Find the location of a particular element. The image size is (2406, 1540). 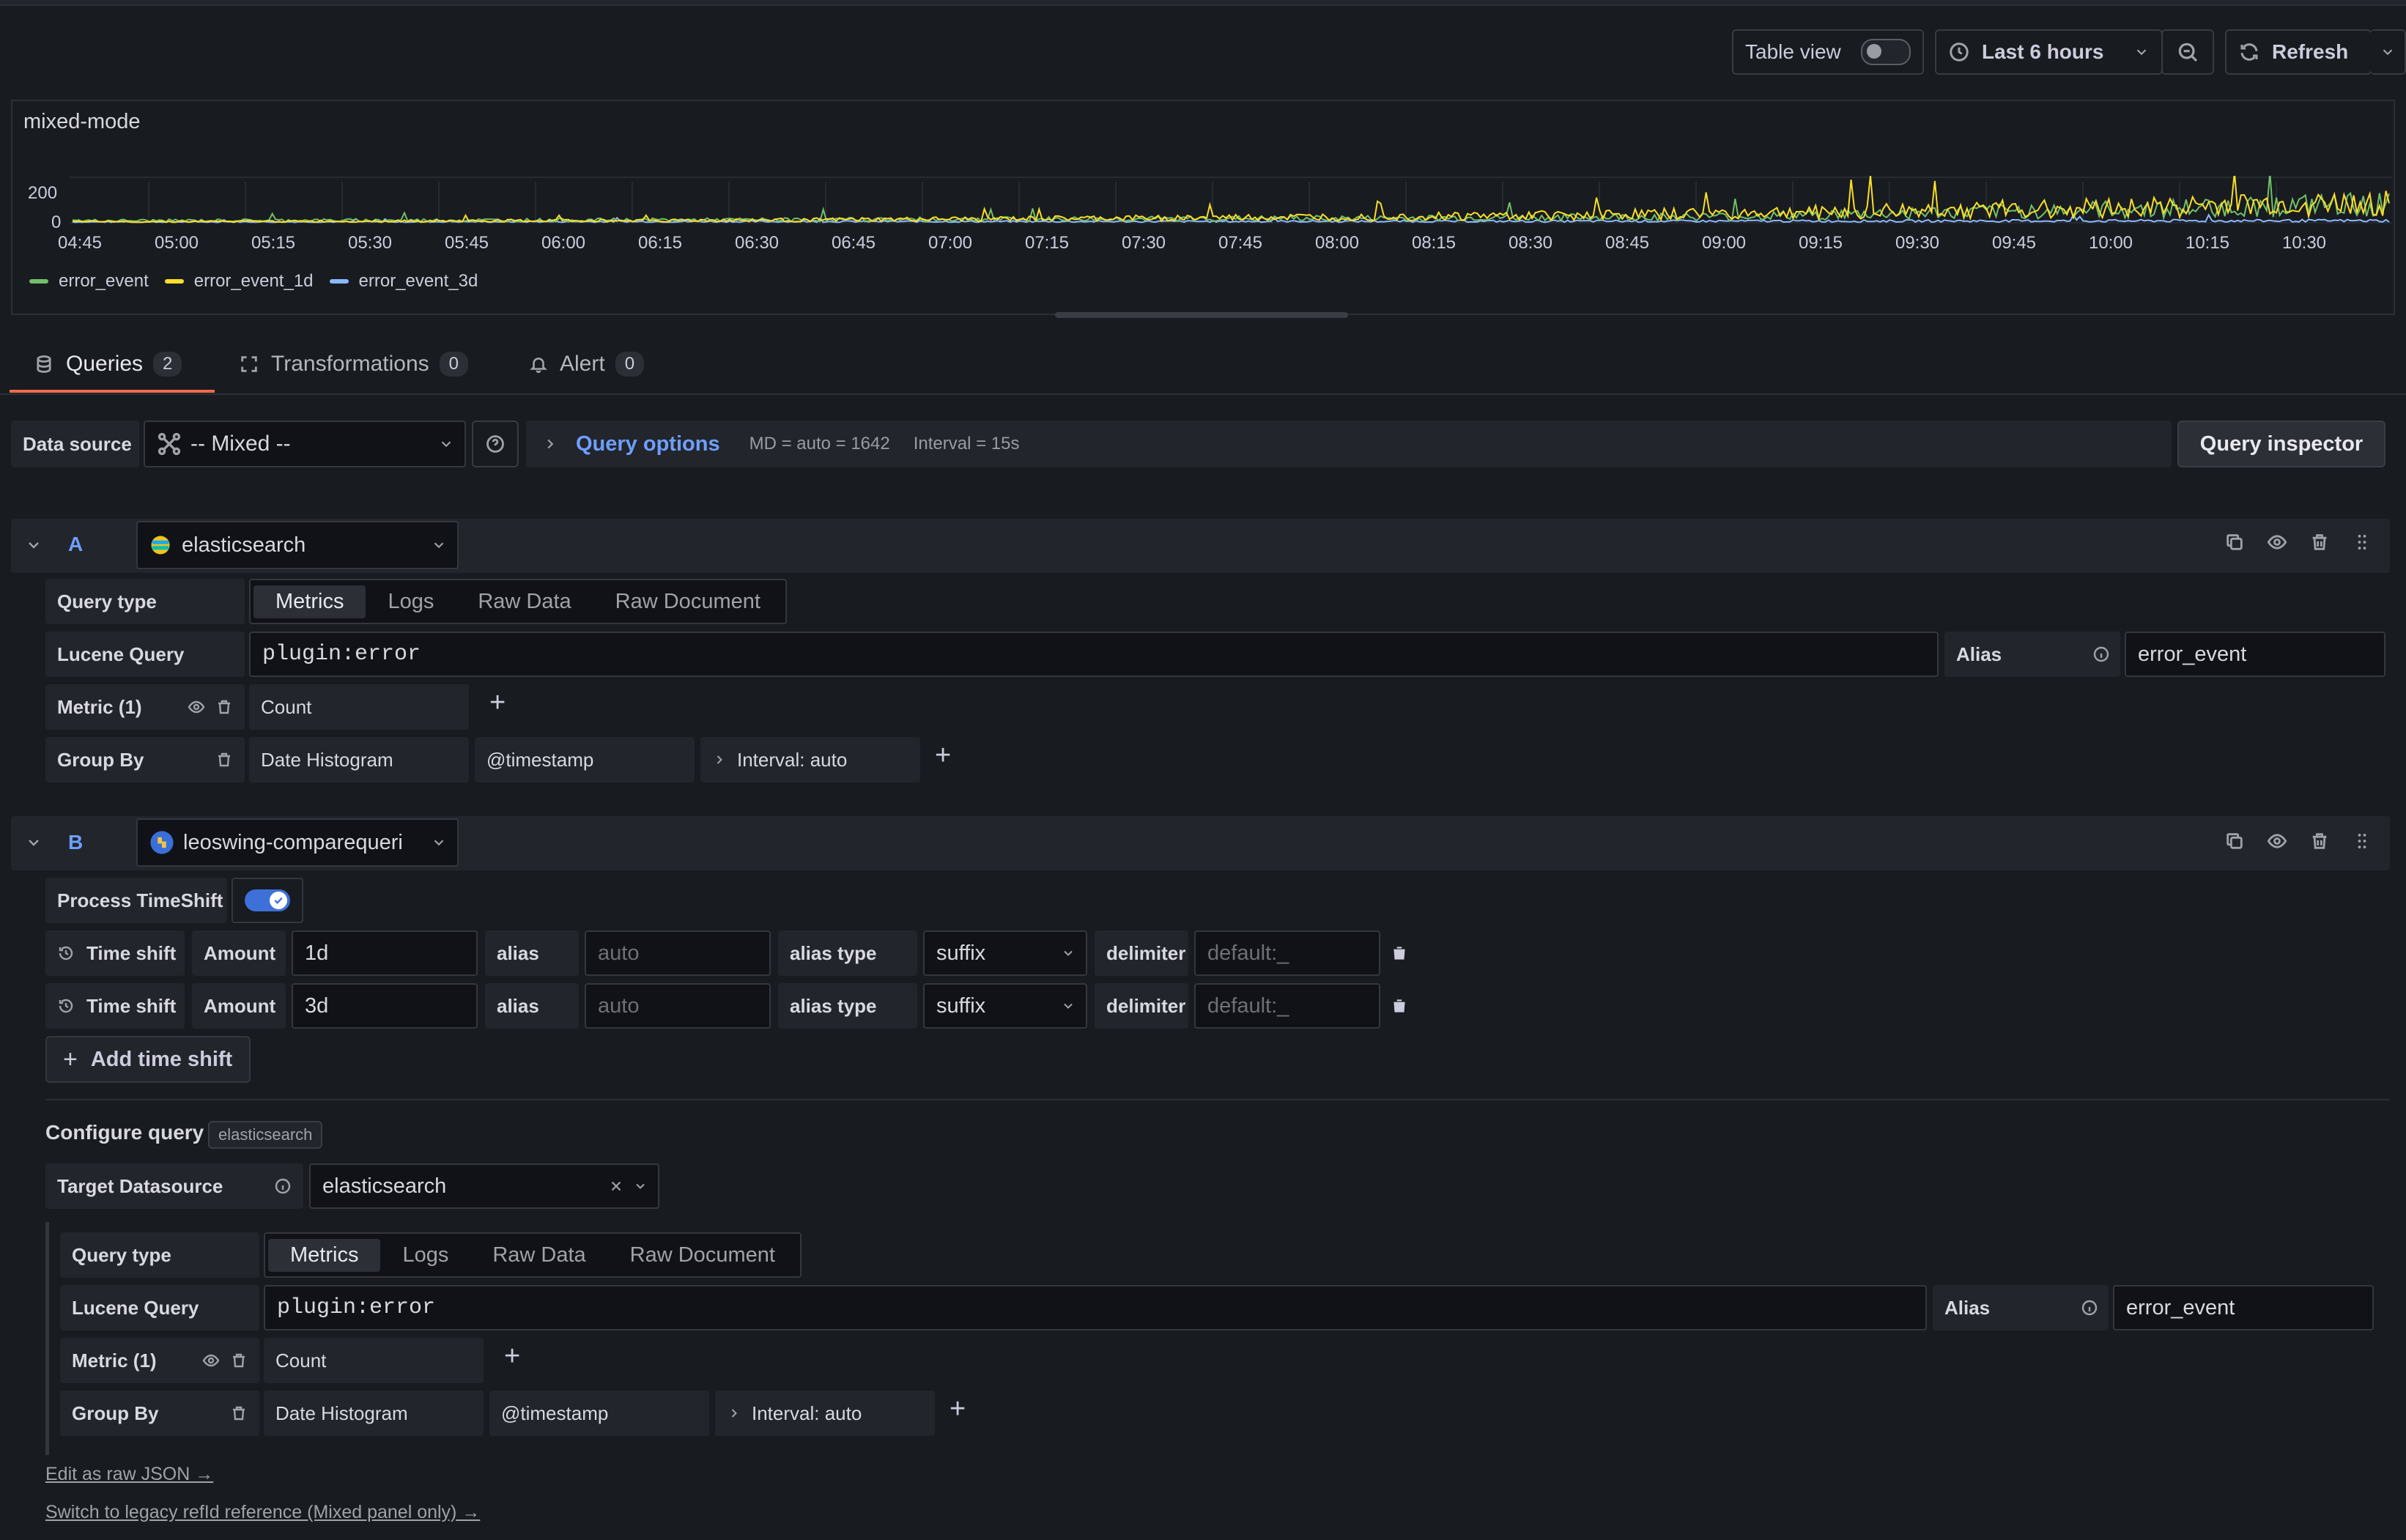

add-timeshift-button: + Add time shift is located at coordinates (148, 1059).